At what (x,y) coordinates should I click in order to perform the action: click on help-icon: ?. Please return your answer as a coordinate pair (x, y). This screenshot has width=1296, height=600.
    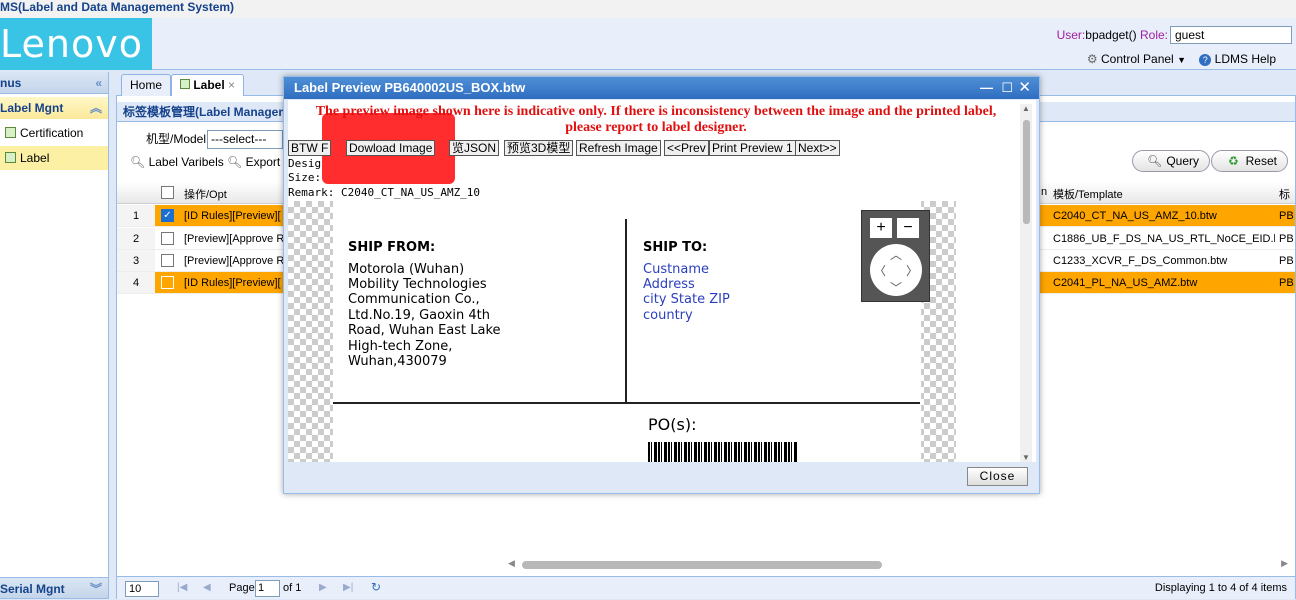
    Looking at the image, I should click on (1205, 60).